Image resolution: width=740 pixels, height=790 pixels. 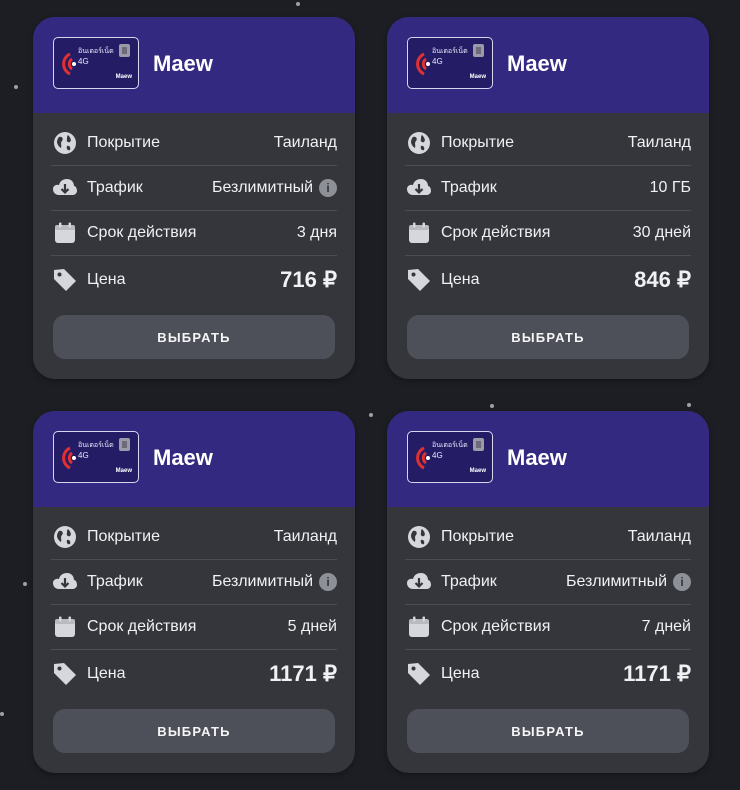 I want to click on validity-row: Срок действия 30 дней, so click(x=548, y=233).